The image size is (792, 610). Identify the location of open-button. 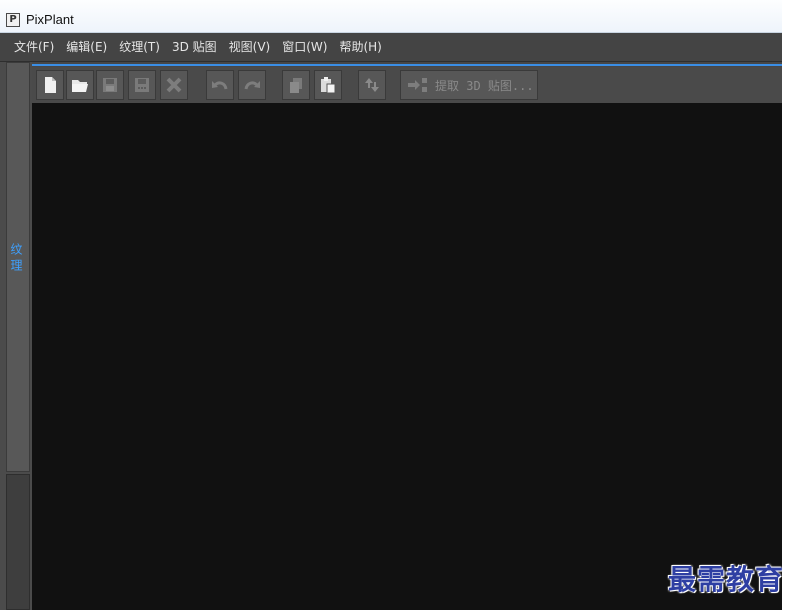
(80, 85).